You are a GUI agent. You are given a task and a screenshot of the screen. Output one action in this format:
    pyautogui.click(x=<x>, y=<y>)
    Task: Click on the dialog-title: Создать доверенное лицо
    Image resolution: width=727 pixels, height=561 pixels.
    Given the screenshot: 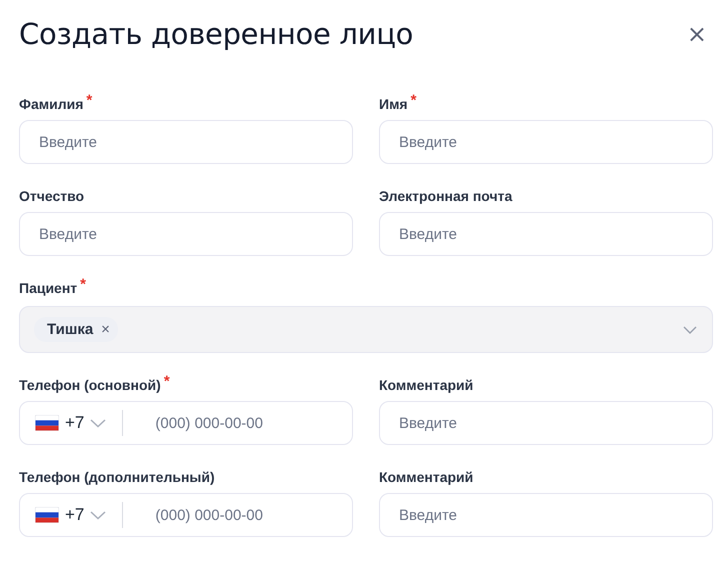 What is the action you would take?
    pyautogui.click(x=216, y=34)
    